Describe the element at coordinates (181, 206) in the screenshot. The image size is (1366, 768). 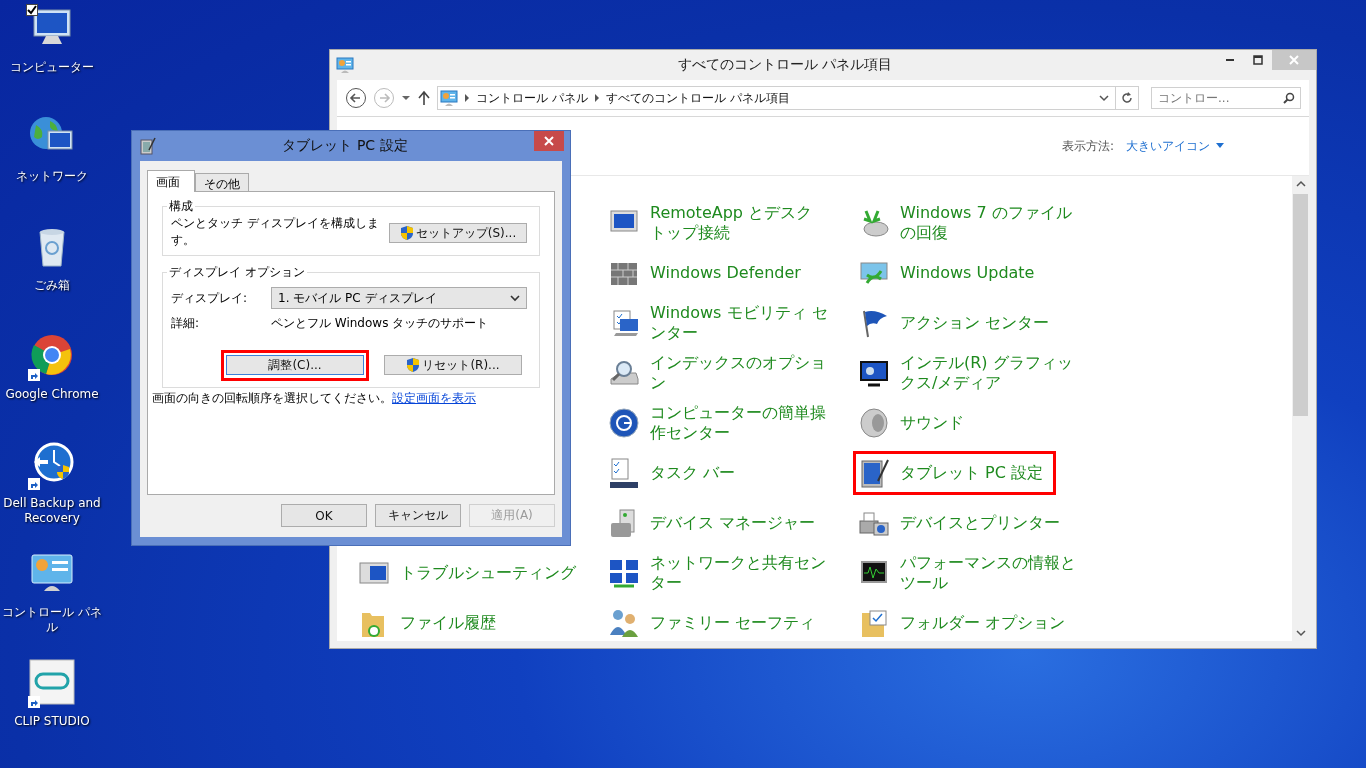
I see `group-title: 構成` at that location.